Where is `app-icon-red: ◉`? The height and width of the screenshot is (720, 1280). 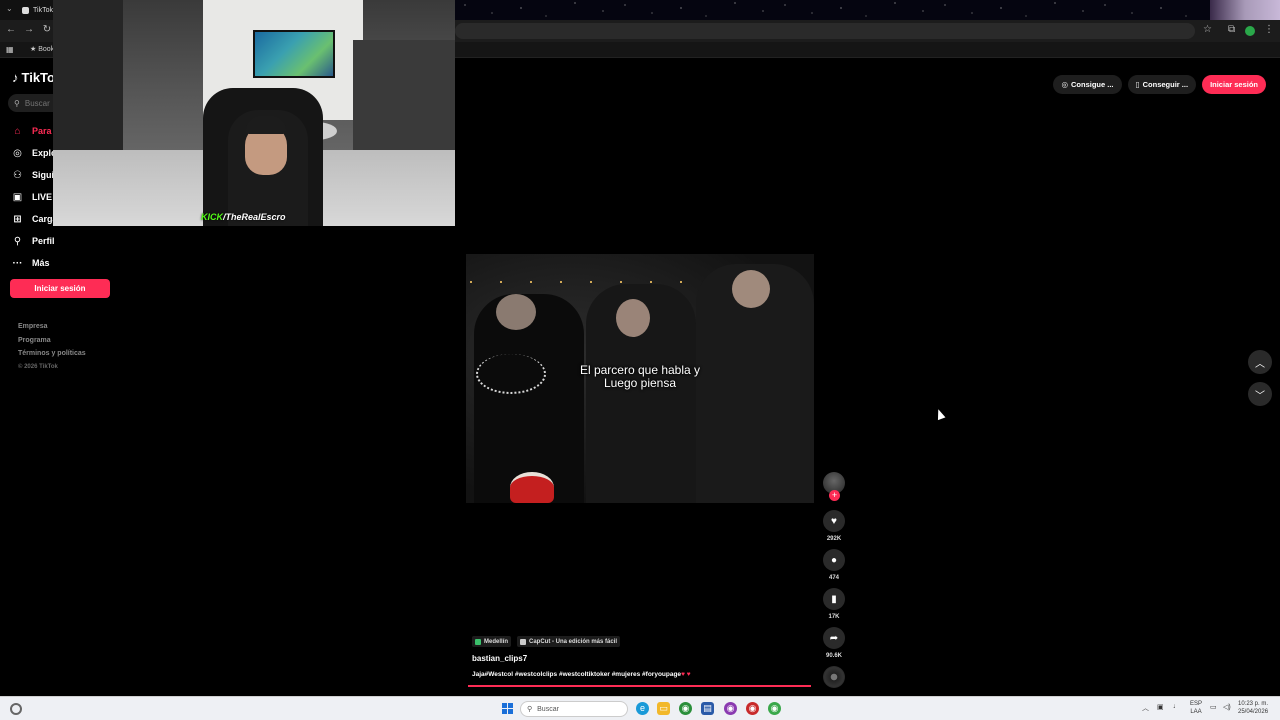 app-icon-red: ◉ is located at coordinates (752, 708).